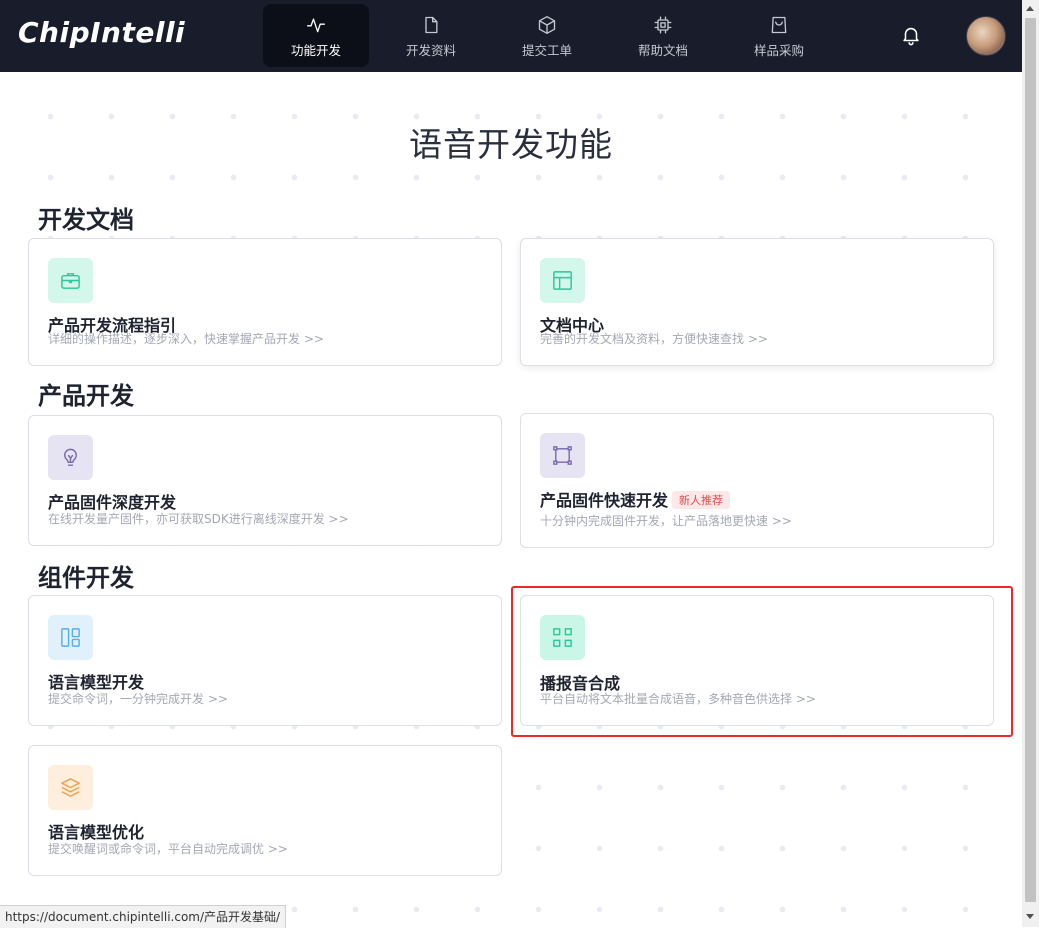 The image size is (1039, 928). I want to click on nav-label: 提交工单, so click(546, 50).